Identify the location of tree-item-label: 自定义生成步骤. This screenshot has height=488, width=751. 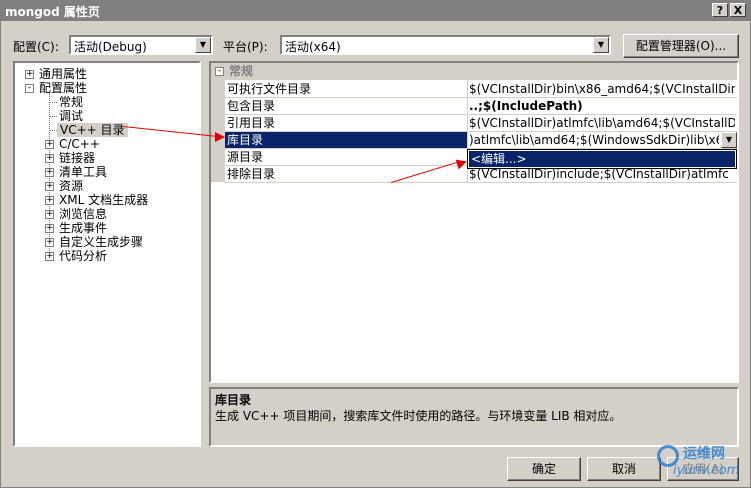
(101, 242).